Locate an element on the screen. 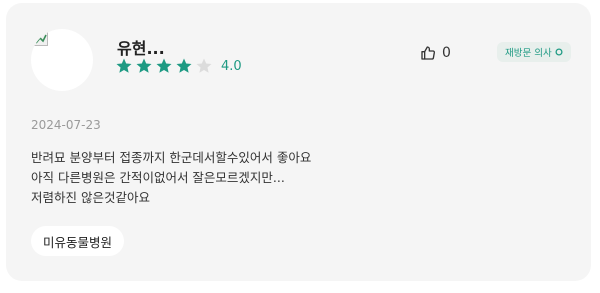 Image resolution: width=600 pixels, height=293 pixels. rating-value: 4.0 is located at coordinates (231, 66).